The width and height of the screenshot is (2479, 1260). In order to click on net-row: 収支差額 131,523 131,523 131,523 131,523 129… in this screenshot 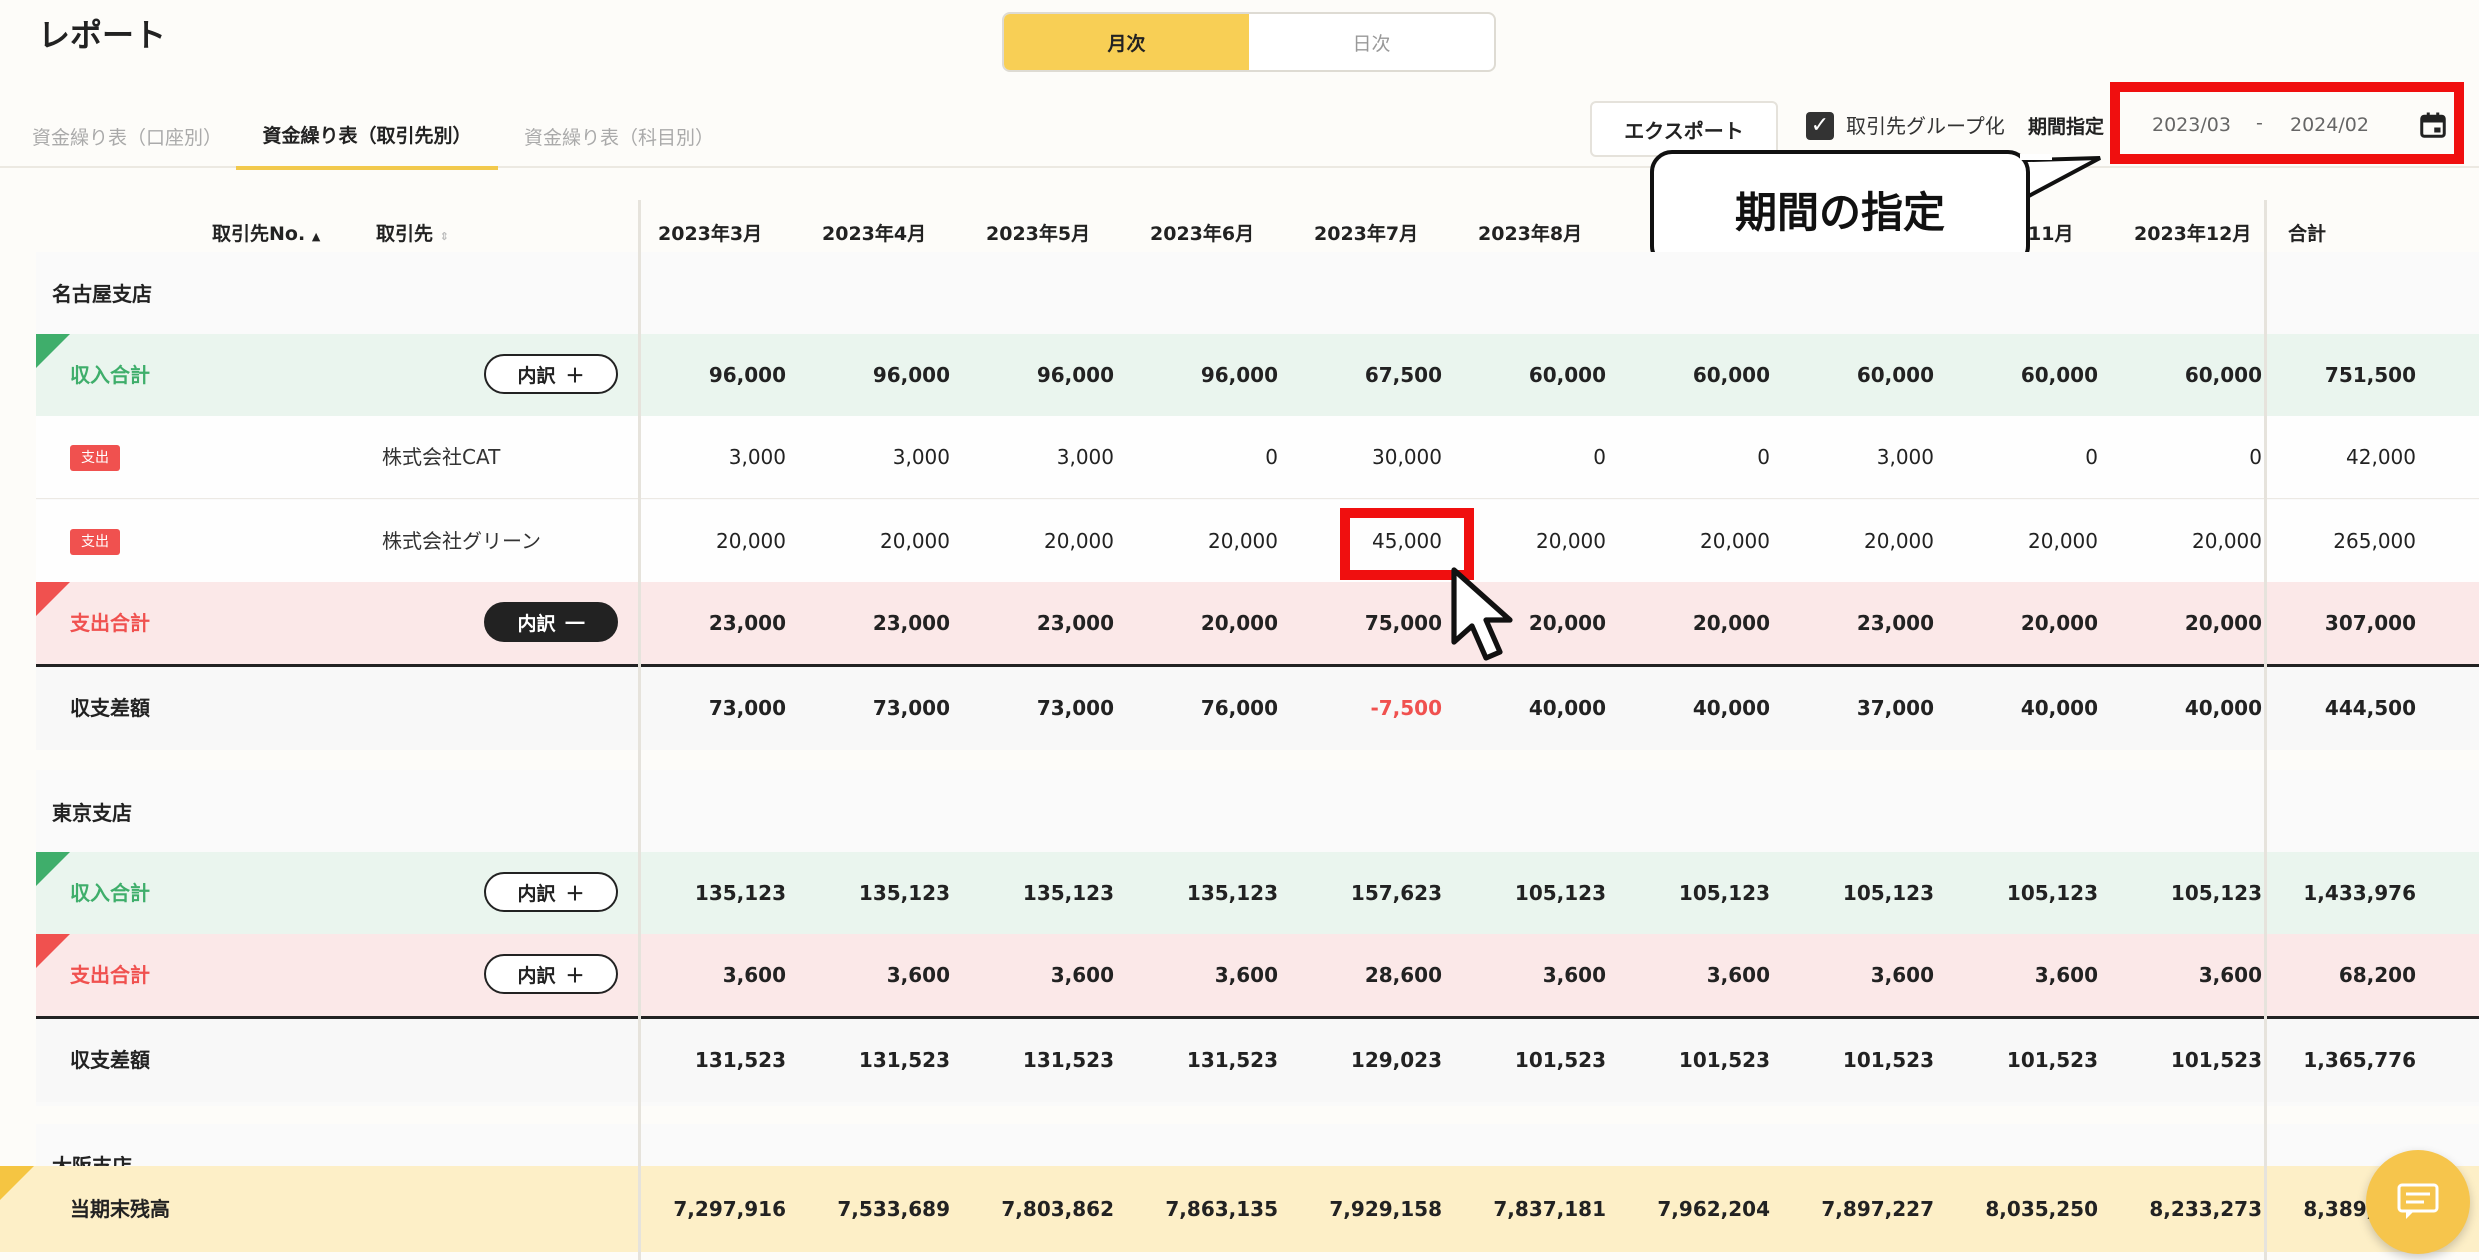, I will do `click(1257, 1059)`.